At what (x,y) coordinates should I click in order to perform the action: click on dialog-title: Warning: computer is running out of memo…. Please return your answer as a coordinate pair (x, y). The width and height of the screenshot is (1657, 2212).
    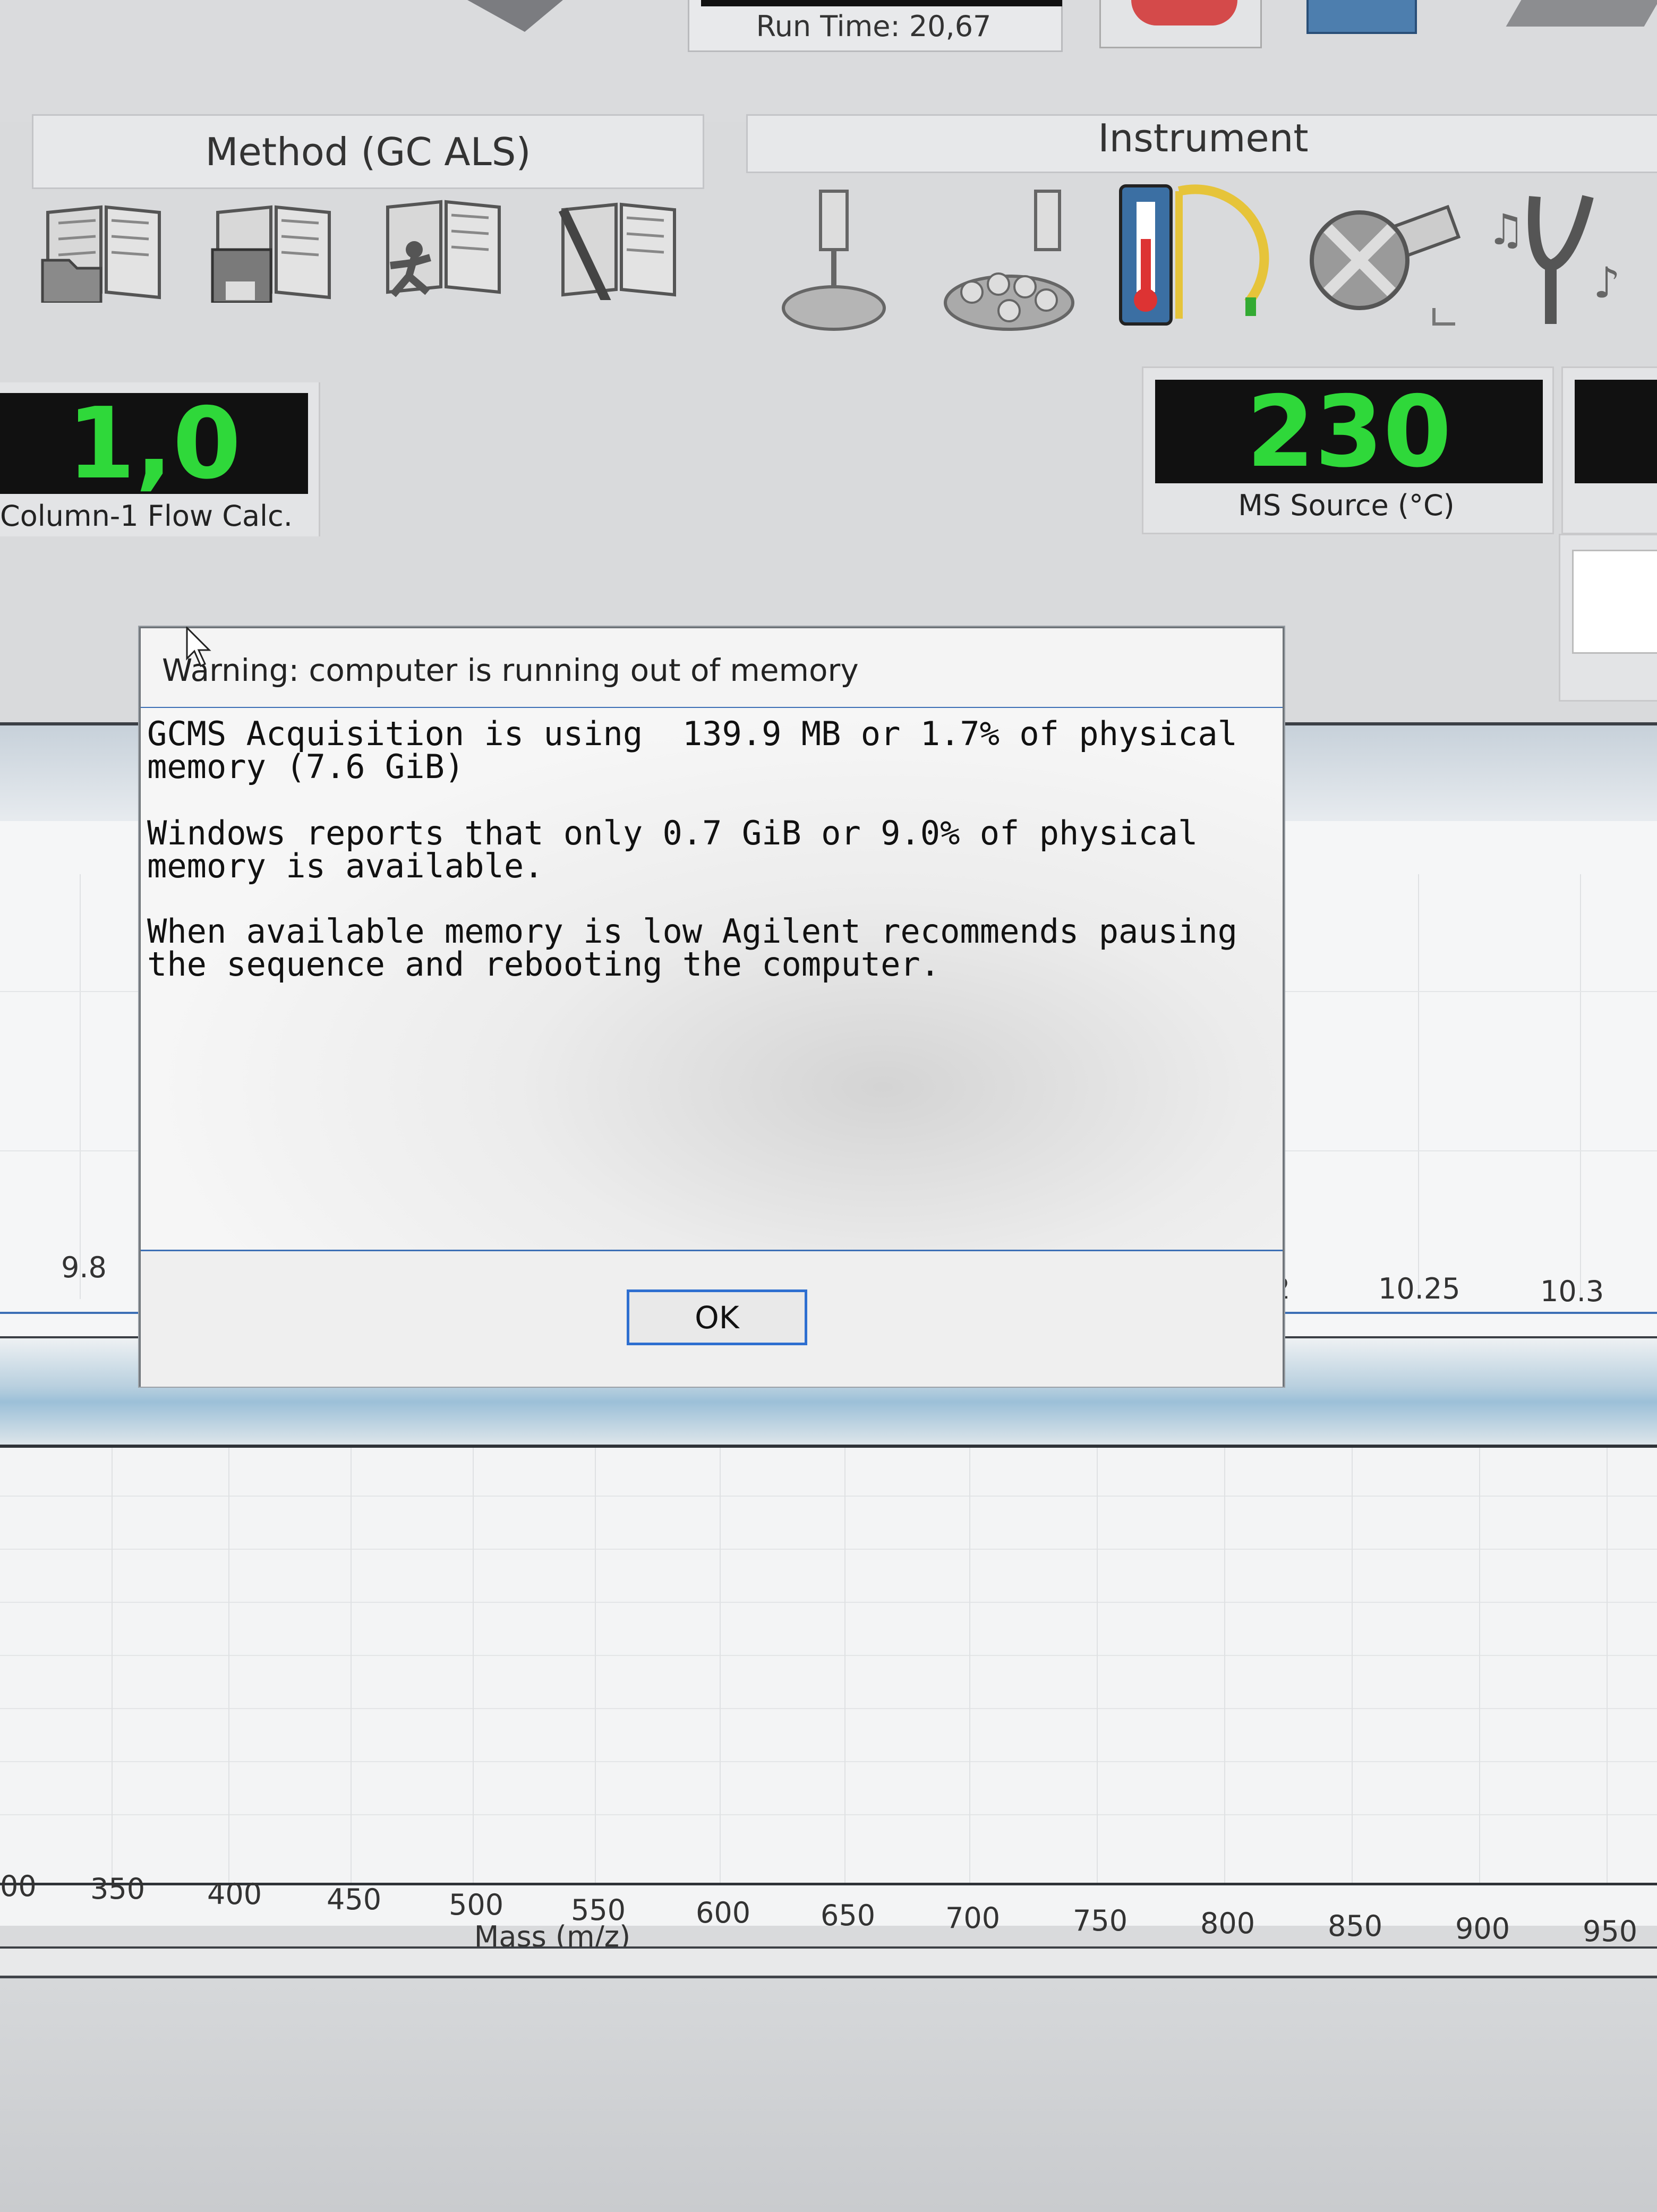
    Looking at the image, I should click on (510, 670).